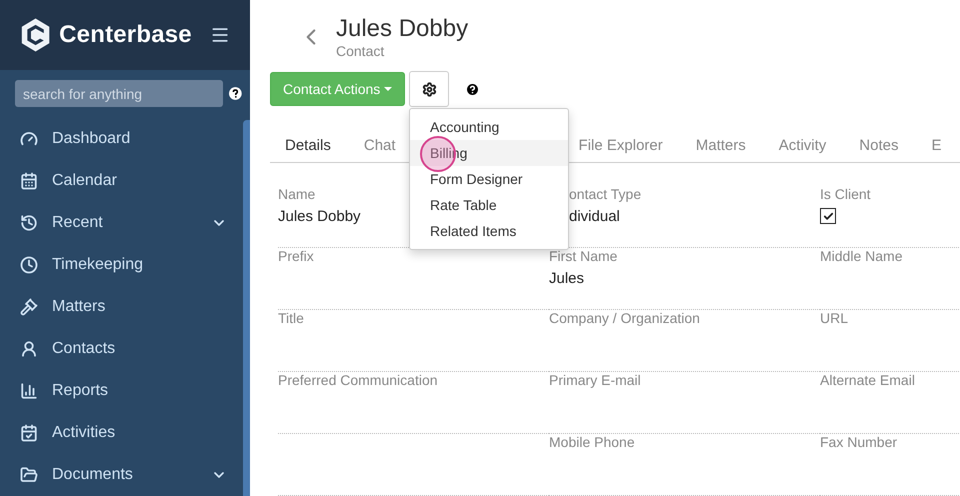 The image size is (960, 496). Describe the element at coordinates (605, 194) in the screenshot. I see `field-label: ontact Type` at that location.